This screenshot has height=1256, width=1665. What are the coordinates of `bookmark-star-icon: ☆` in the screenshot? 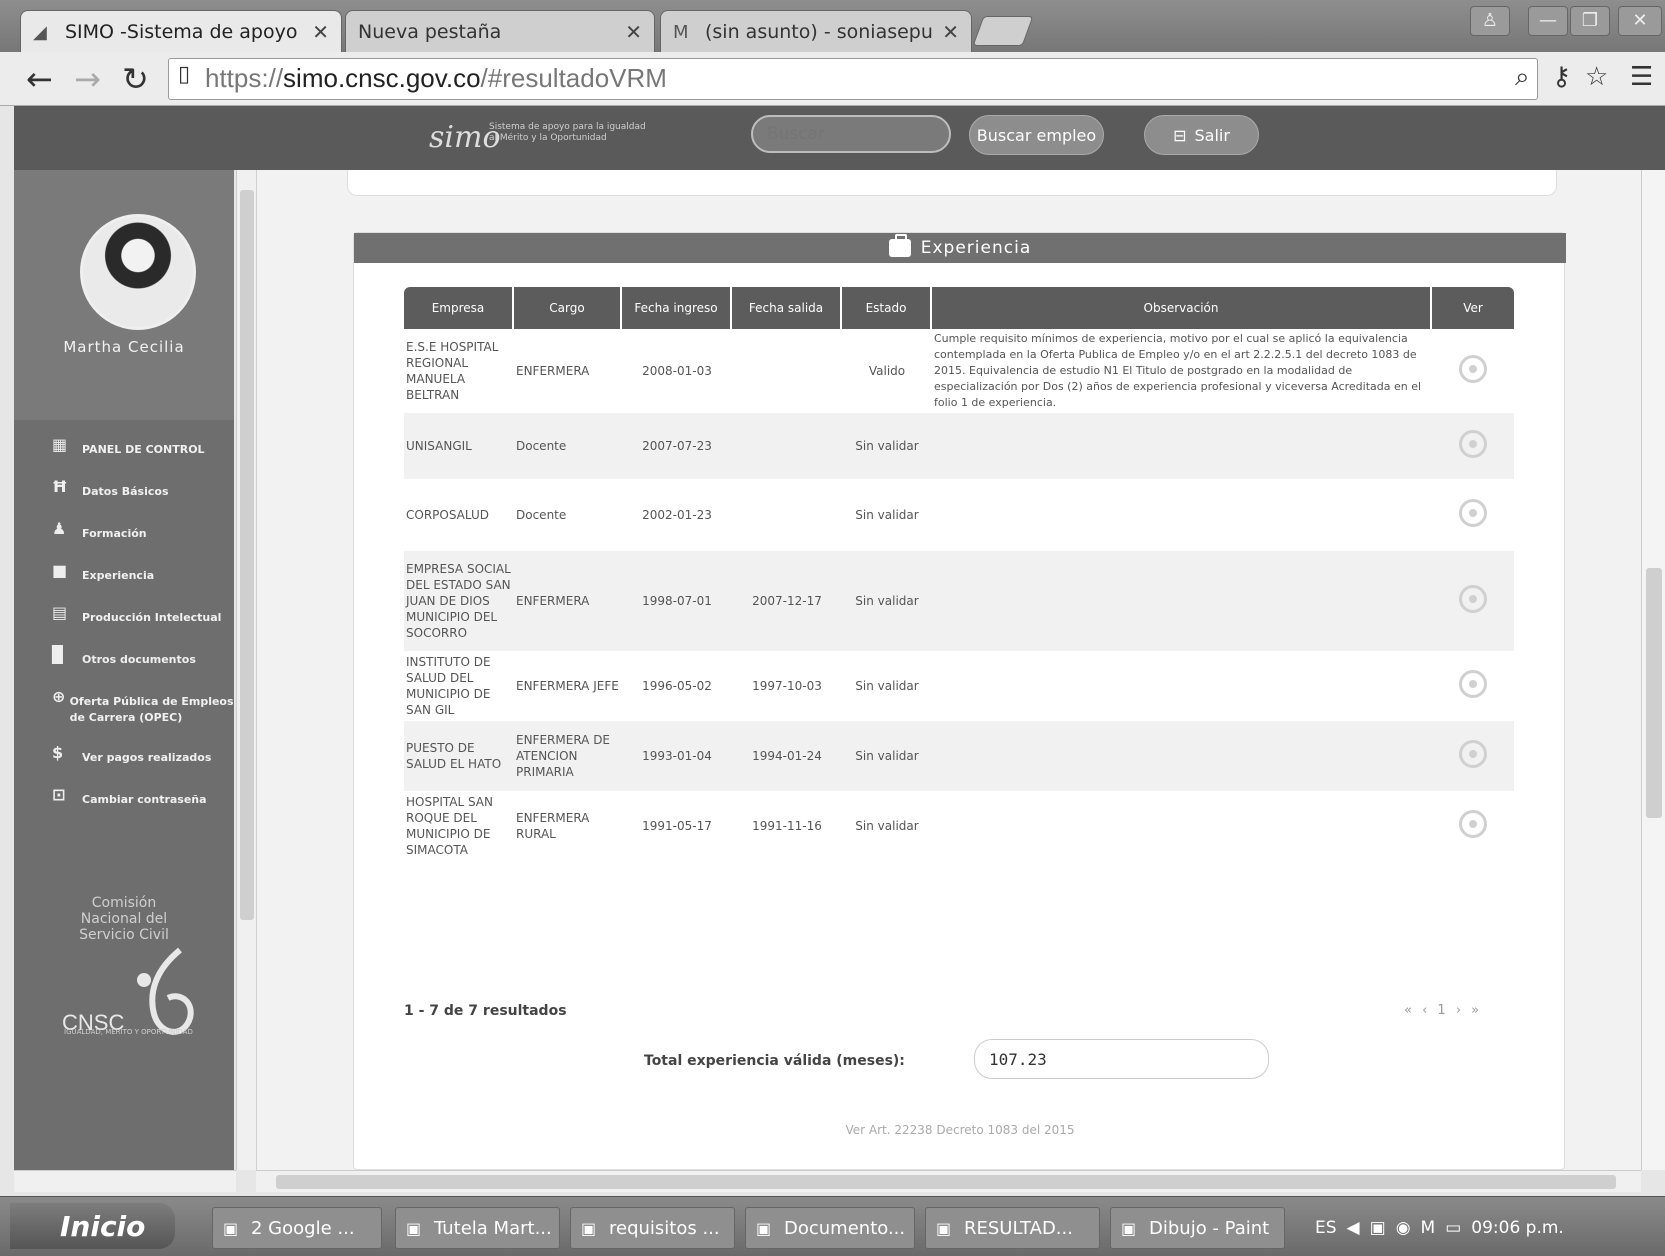 It's located at (1596, 77).